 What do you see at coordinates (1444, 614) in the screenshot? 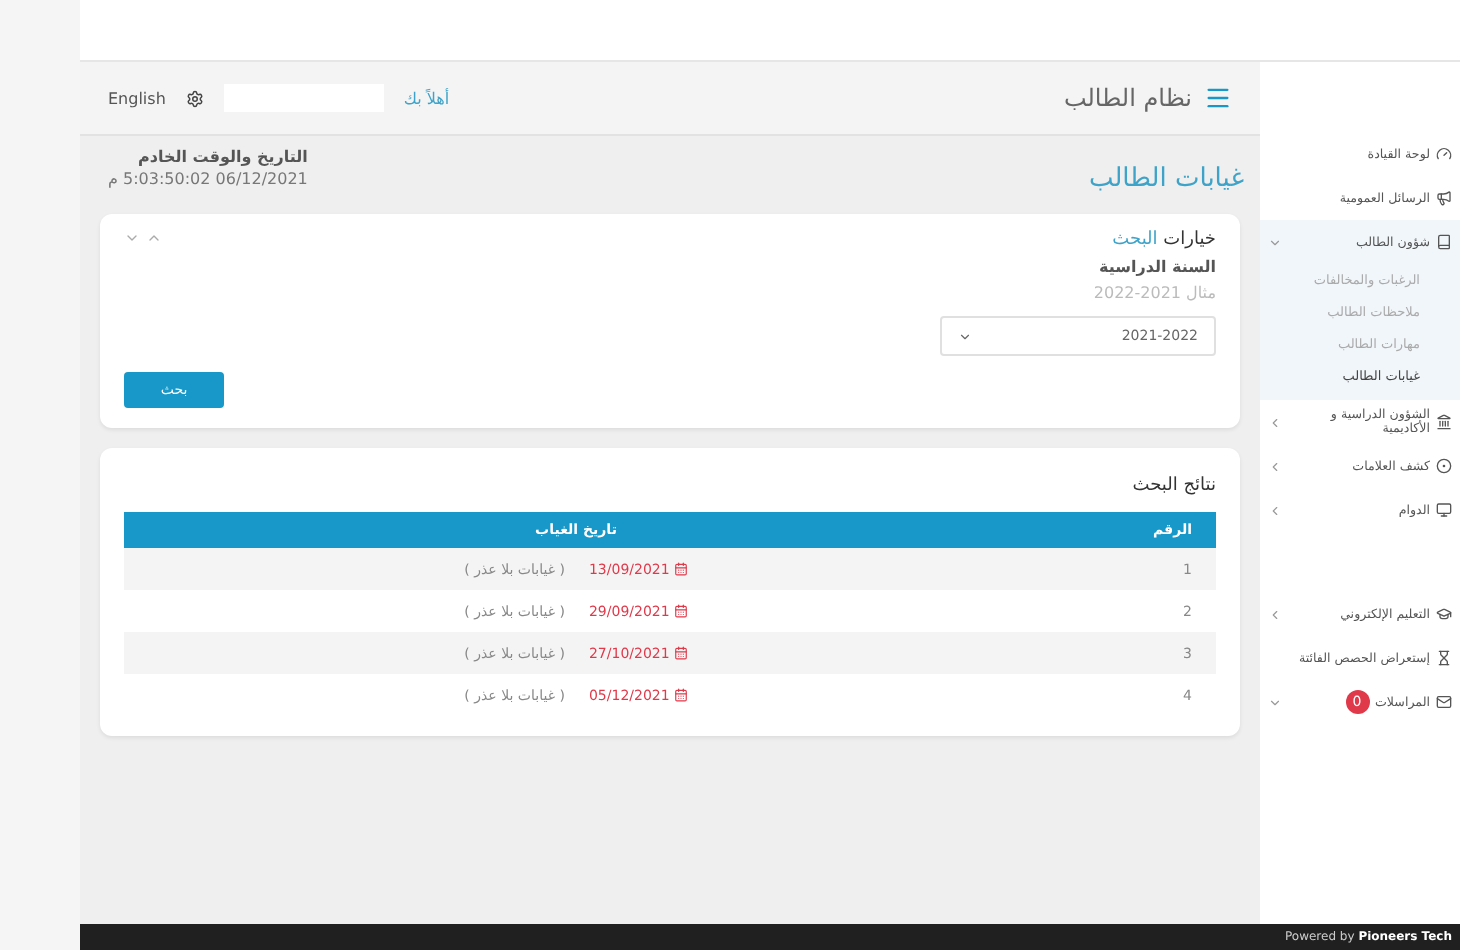
I see `graduation-cap-icon` at bounding box center [1444, 614].